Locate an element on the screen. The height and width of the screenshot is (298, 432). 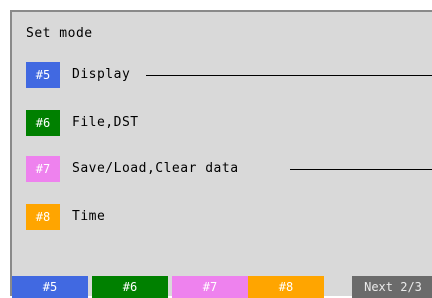
menu-item-display: #5 Display is located at coordinates (229, 75).